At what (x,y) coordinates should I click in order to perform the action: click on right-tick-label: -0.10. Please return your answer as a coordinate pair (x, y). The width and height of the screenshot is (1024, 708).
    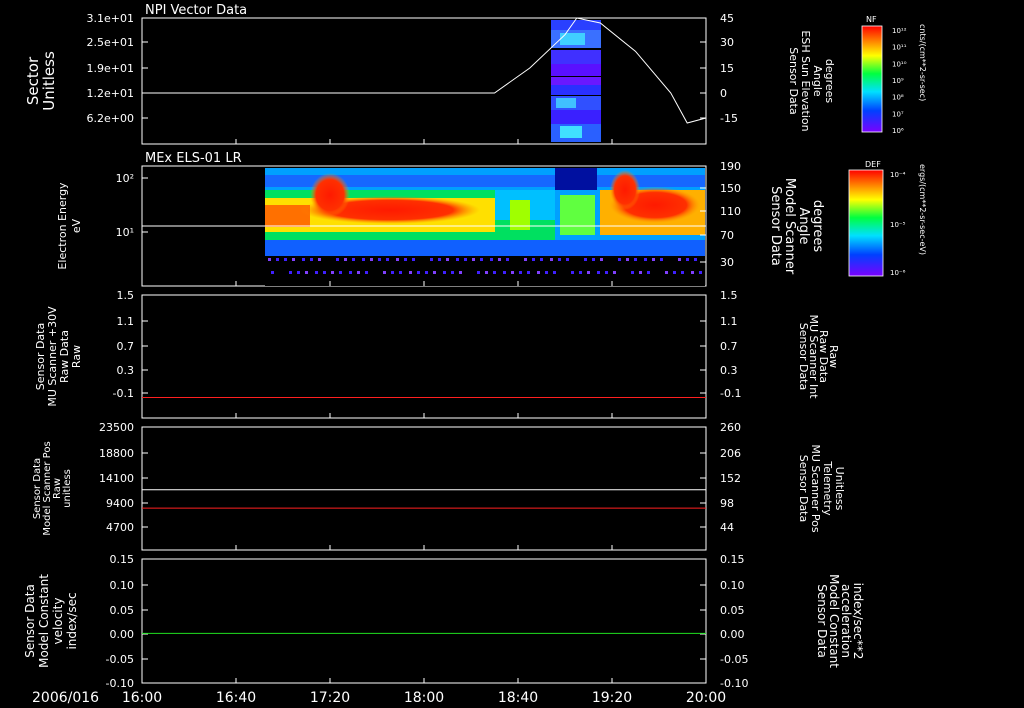
    Looking at the image, I should click on (734, 683).